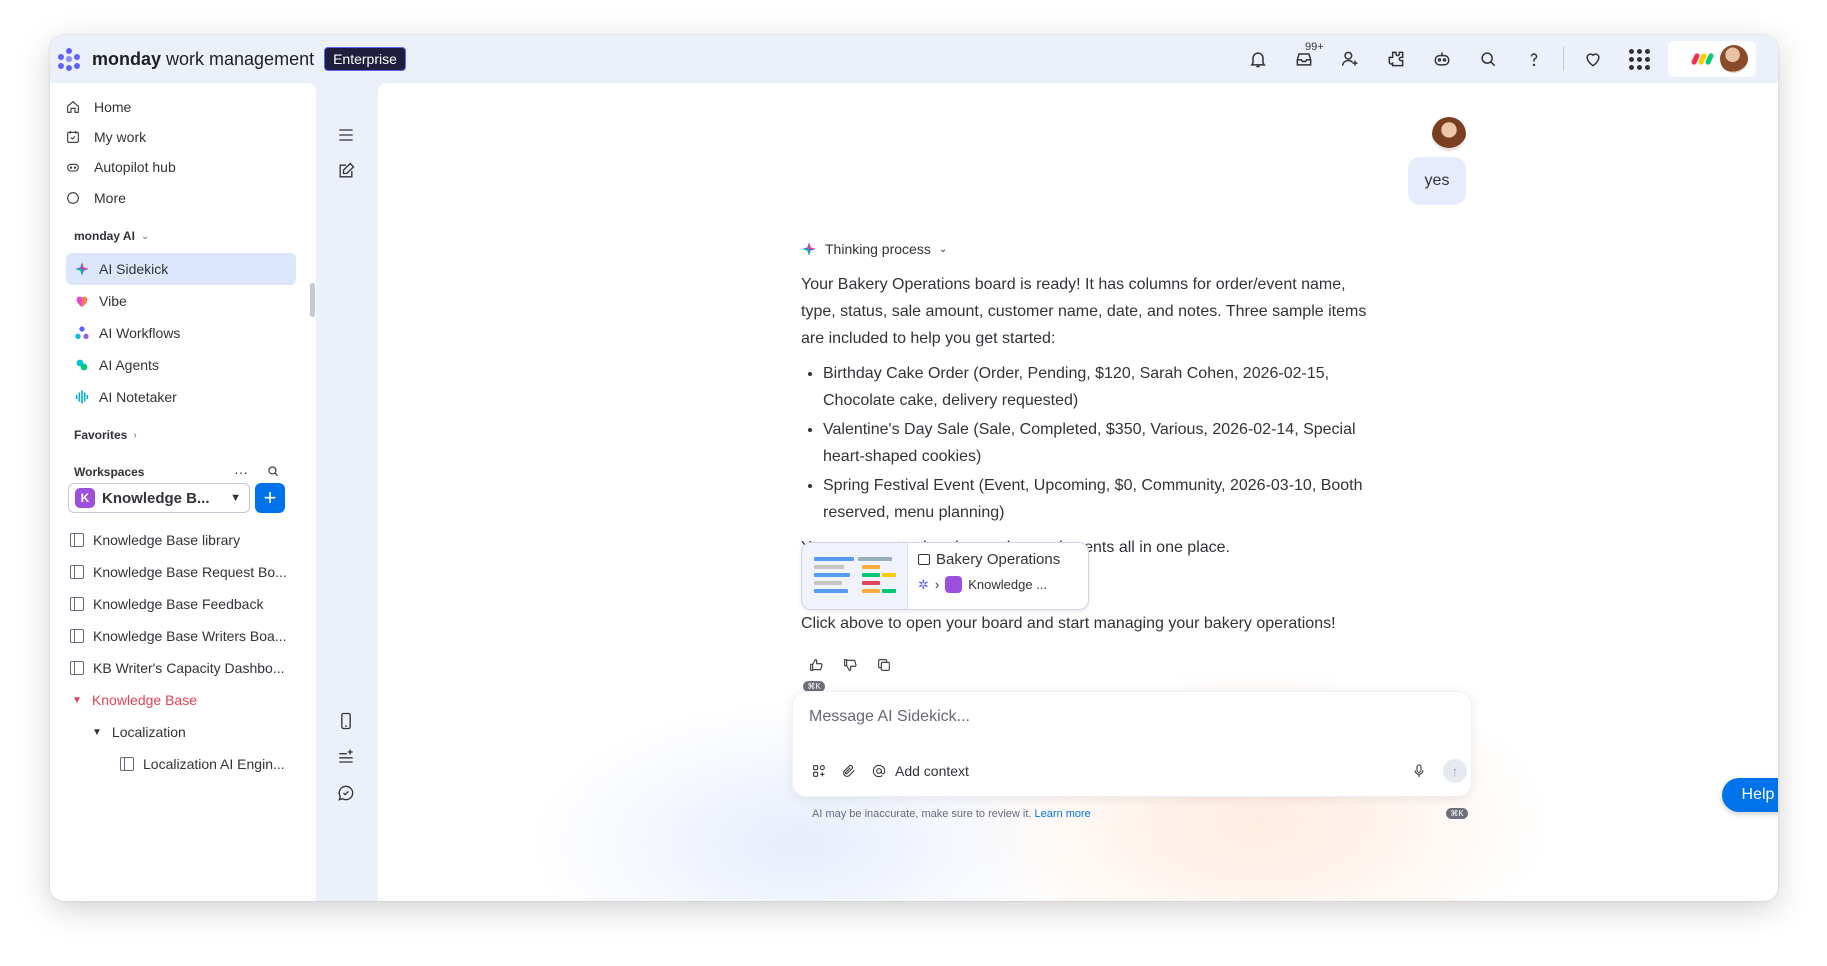 The image size is (1827, 966). Describe the element at coordinates (273, 472) in the screenshot. I see `workspace-search-icon` at that location.